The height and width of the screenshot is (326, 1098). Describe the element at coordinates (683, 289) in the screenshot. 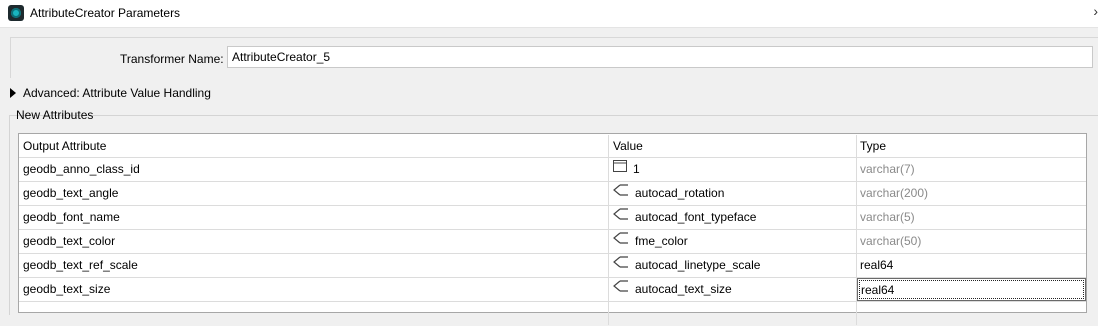

I see `value-text: autocad_text_size` at that location.